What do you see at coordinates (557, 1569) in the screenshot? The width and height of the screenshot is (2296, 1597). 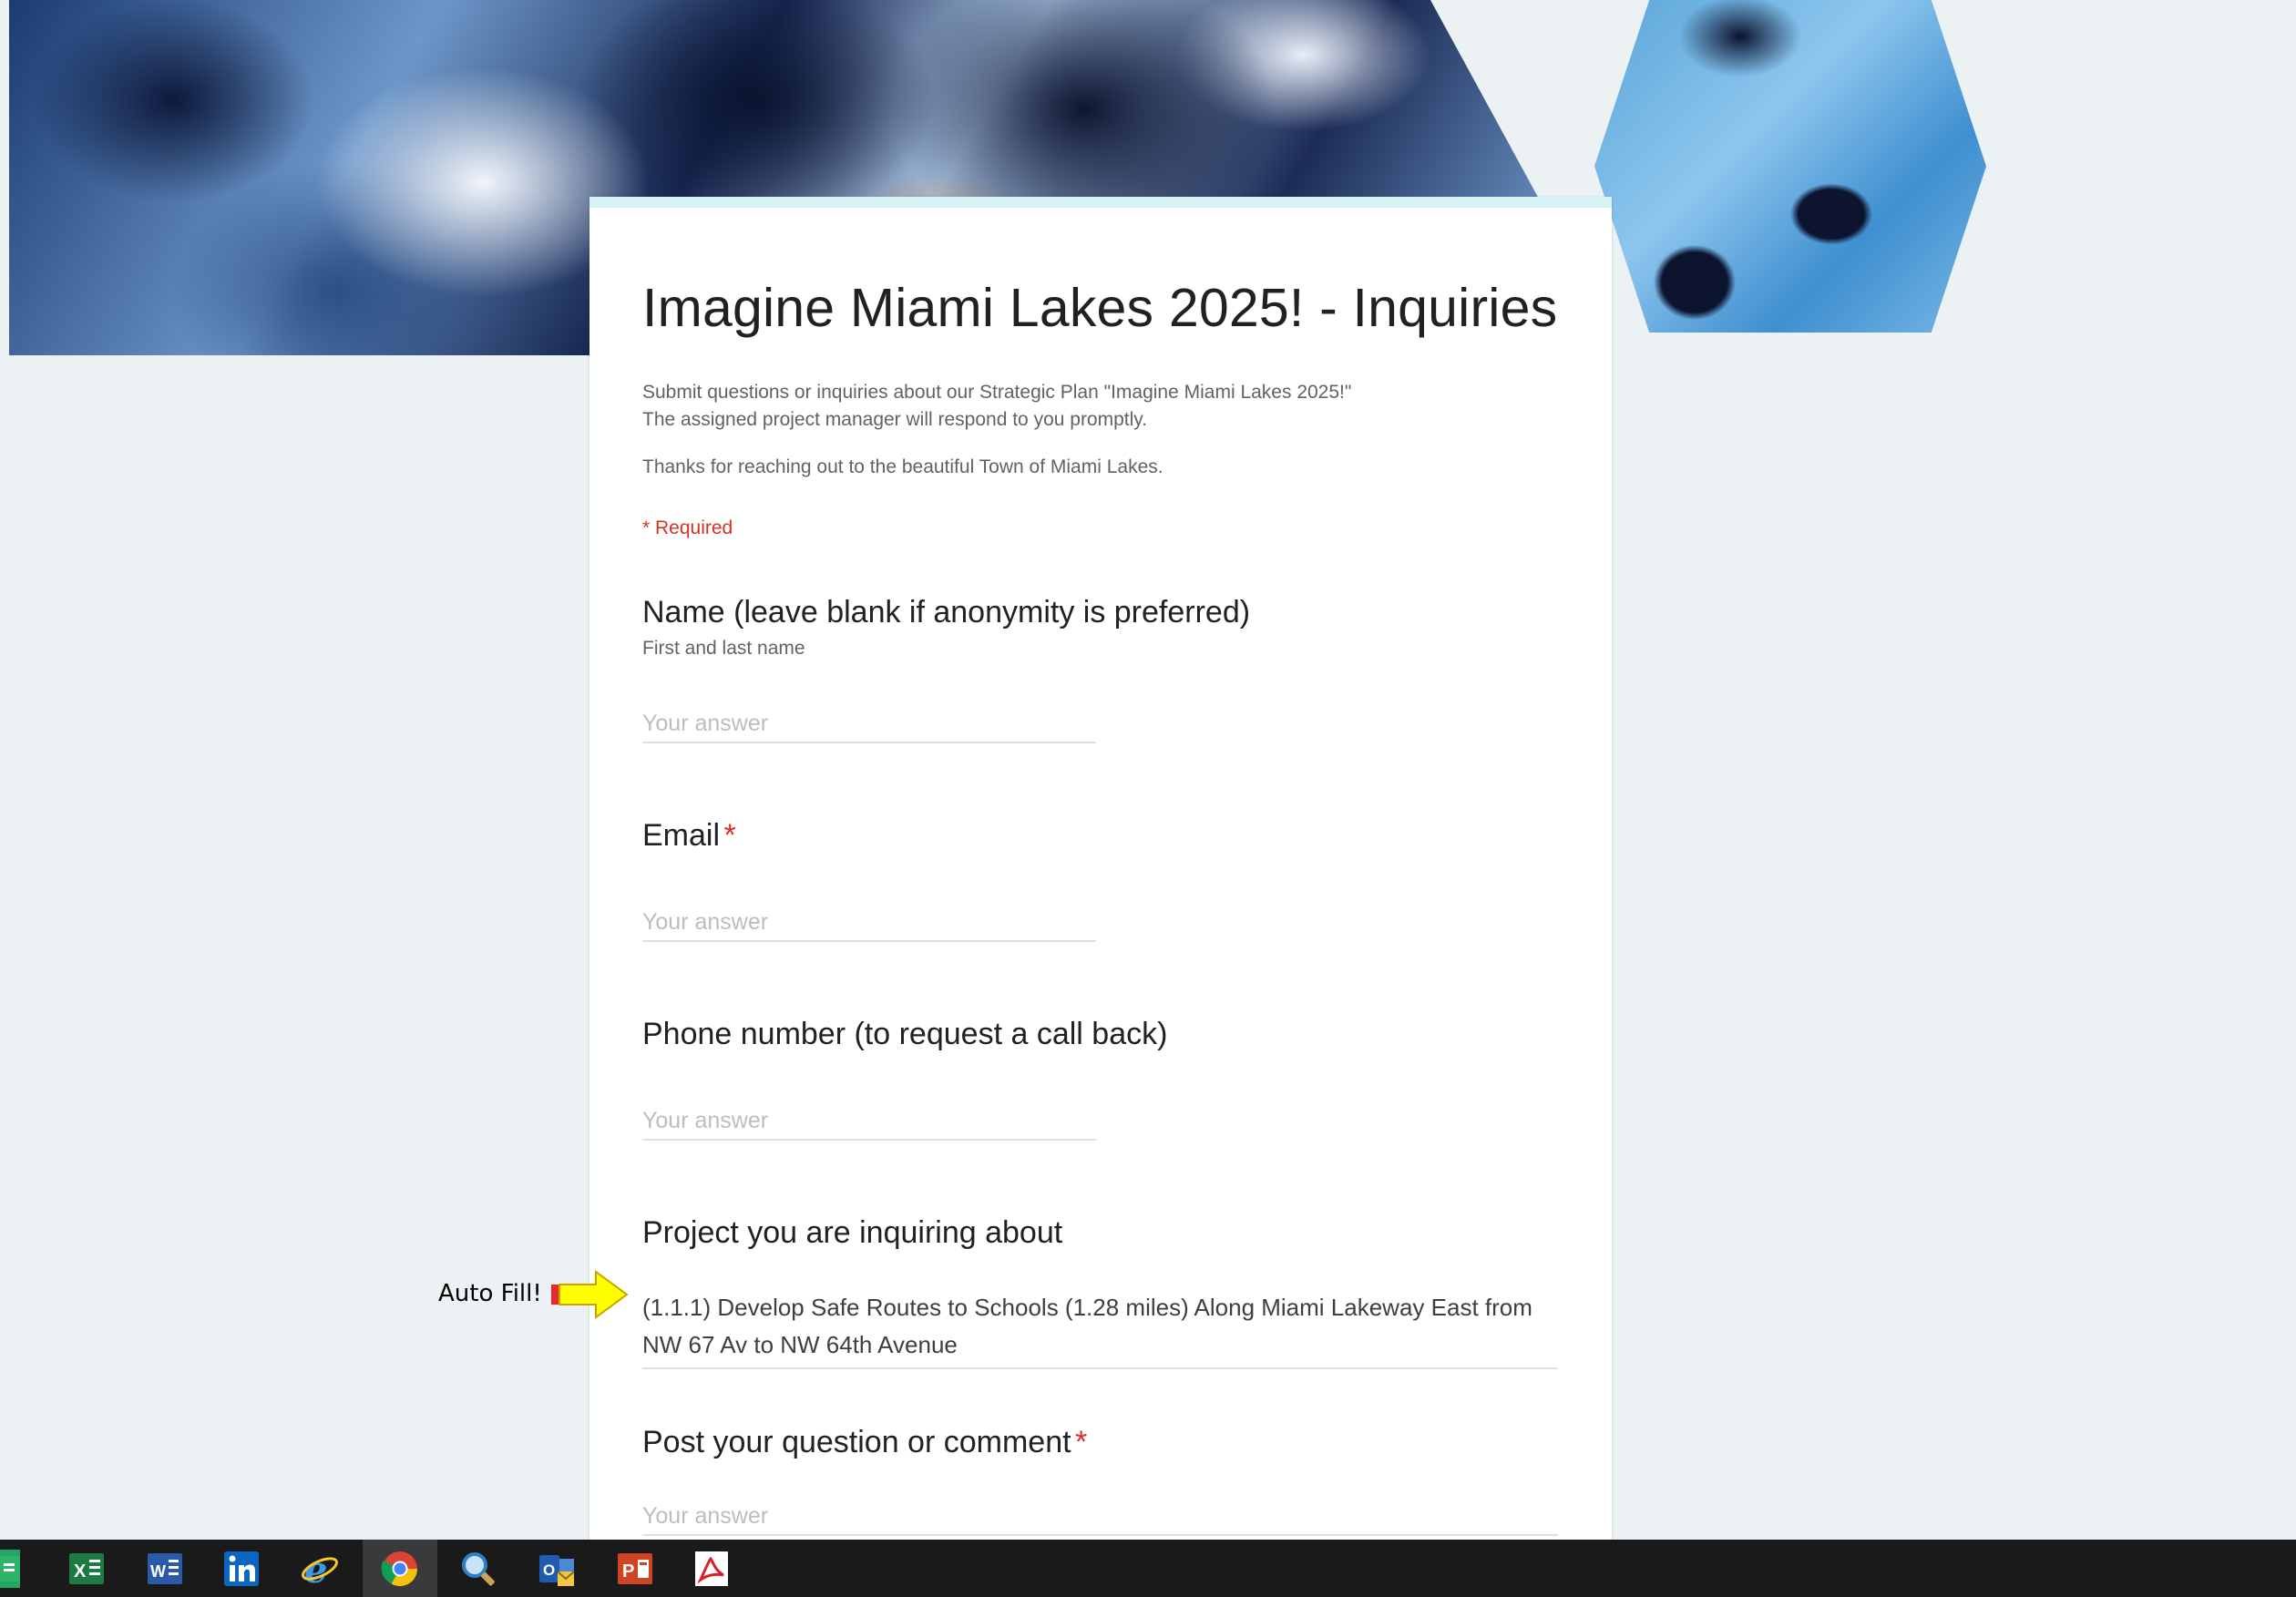 I see `outlook-icon: O` at bounding box center [557, 1569].